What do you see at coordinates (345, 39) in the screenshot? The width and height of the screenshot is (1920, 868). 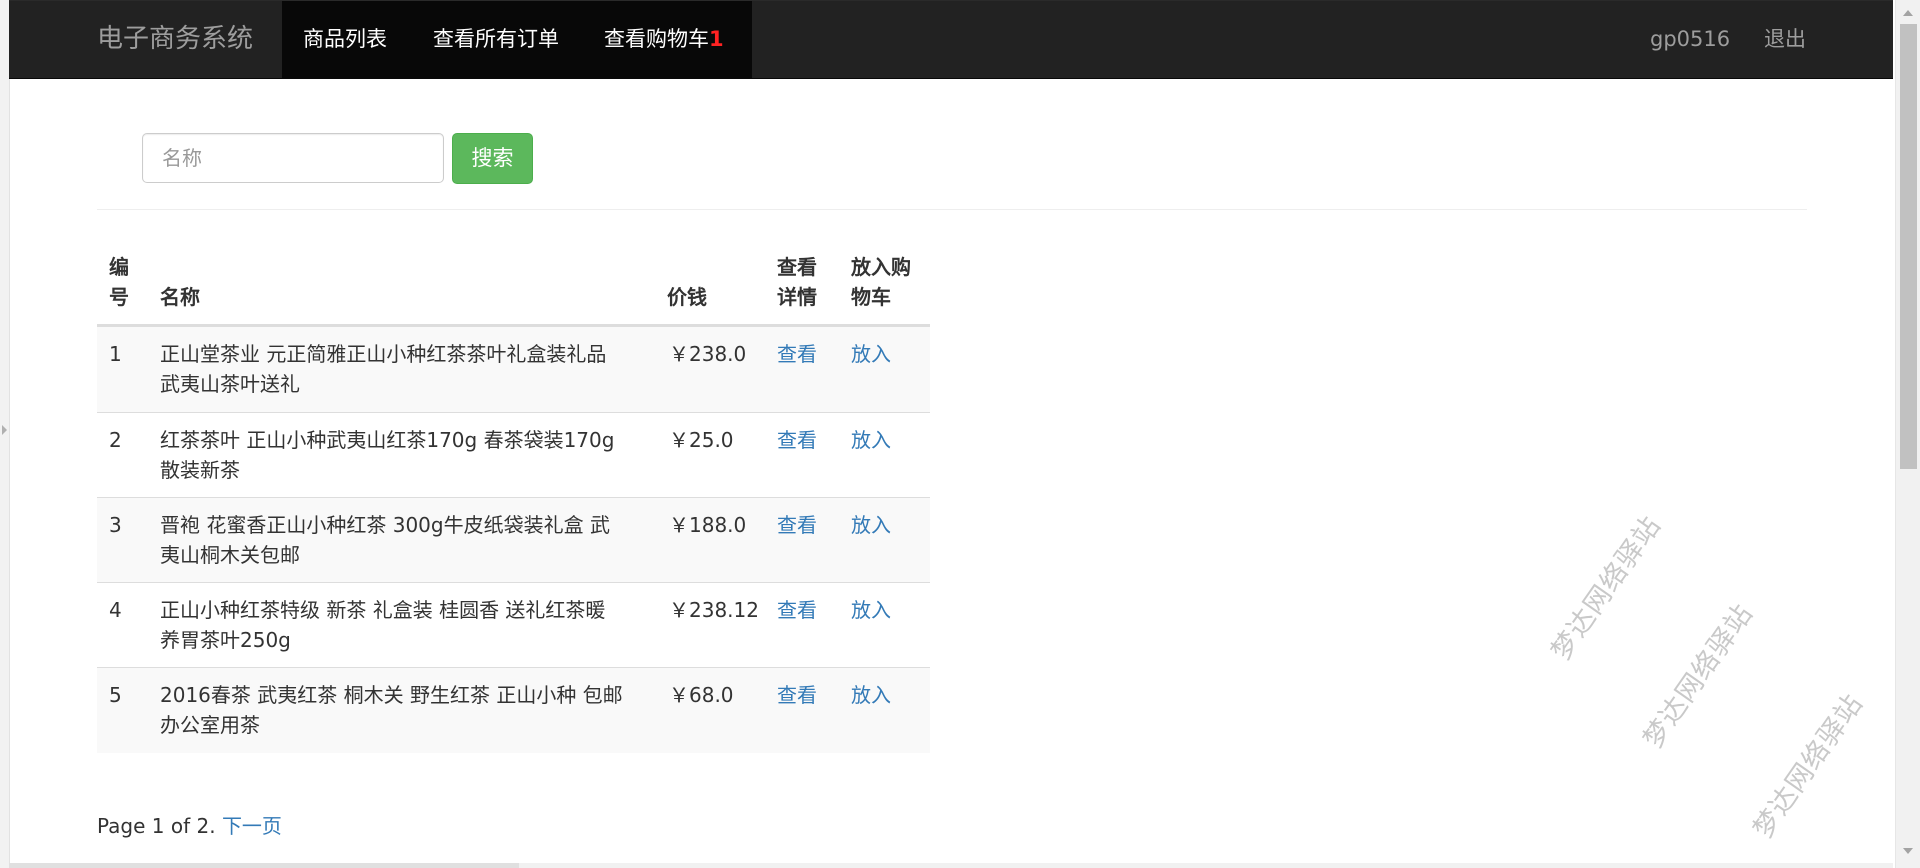 I see `nav-item-product-list: 商品列表` at bounding box center [345, 39].